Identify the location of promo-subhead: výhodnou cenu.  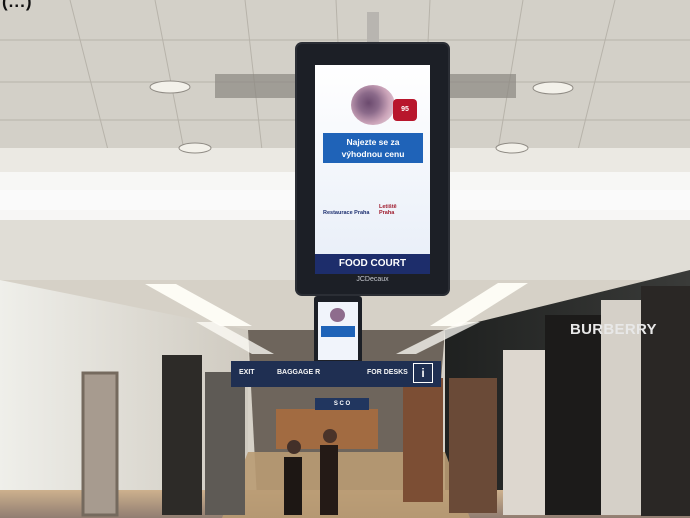
(373, 154).